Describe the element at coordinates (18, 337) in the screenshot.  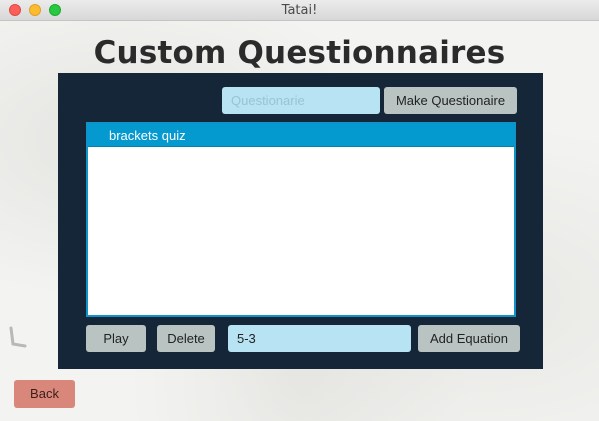
I see `background-chalk-mark` at that location.